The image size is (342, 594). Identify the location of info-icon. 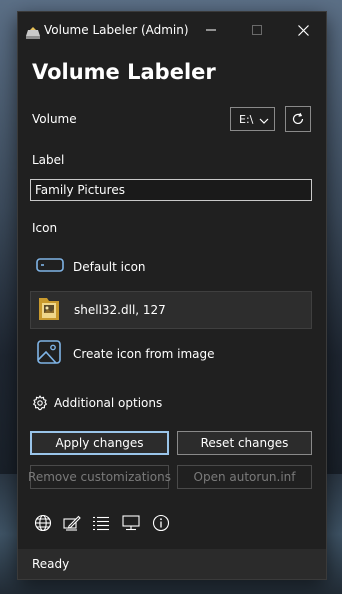
(161, 523).